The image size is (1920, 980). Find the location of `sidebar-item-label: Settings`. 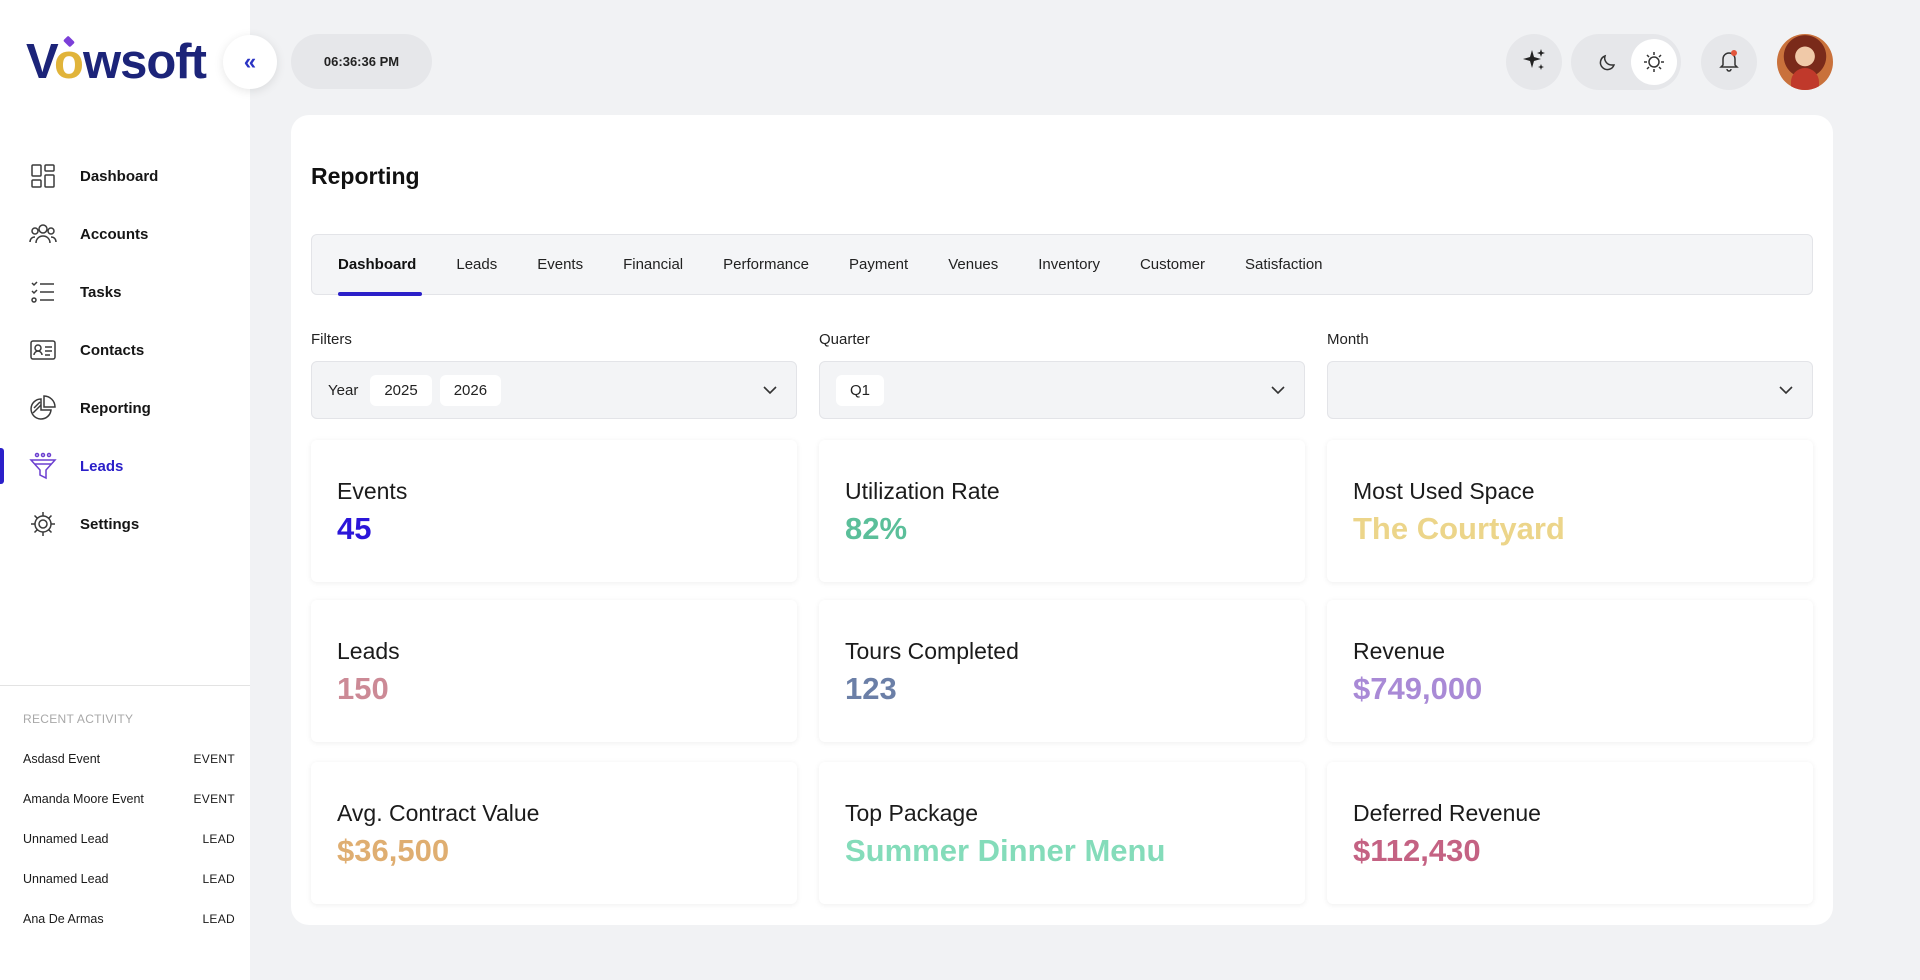

sidebar-item-label: Settings is located at coordinates (110, 524).